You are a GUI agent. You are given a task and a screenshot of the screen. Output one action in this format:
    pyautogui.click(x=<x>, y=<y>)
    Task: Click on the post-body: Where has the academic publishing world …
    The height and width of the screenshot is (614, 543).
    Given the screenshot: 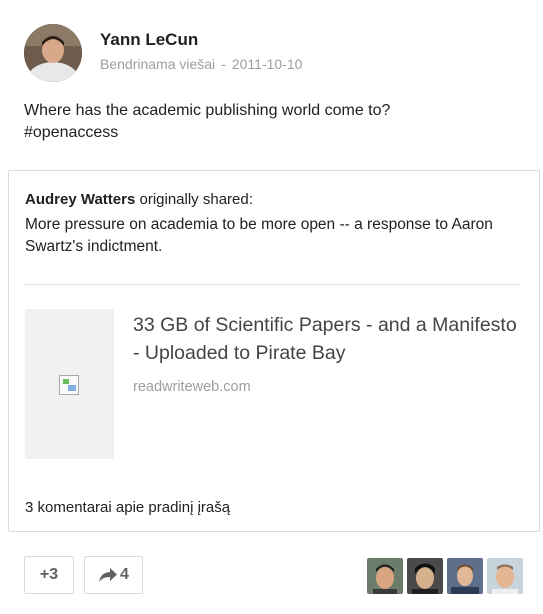 What is the action you would take?
    pyautogui.click(x=271, y=122)
    